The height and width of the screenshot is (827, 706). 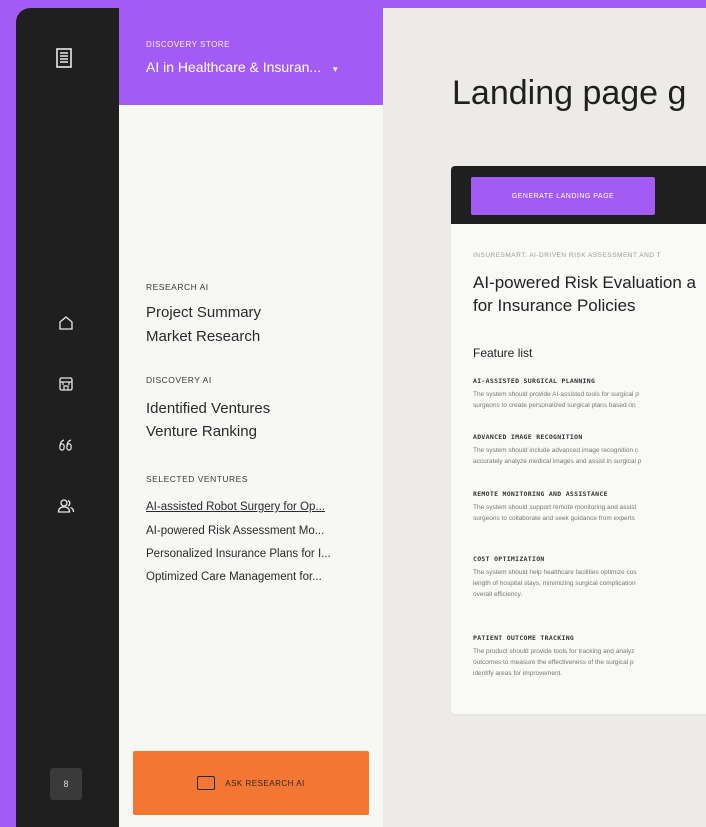 I want to click on feature-title: COST OPTIMIZATION, so click(x=509, y=559).